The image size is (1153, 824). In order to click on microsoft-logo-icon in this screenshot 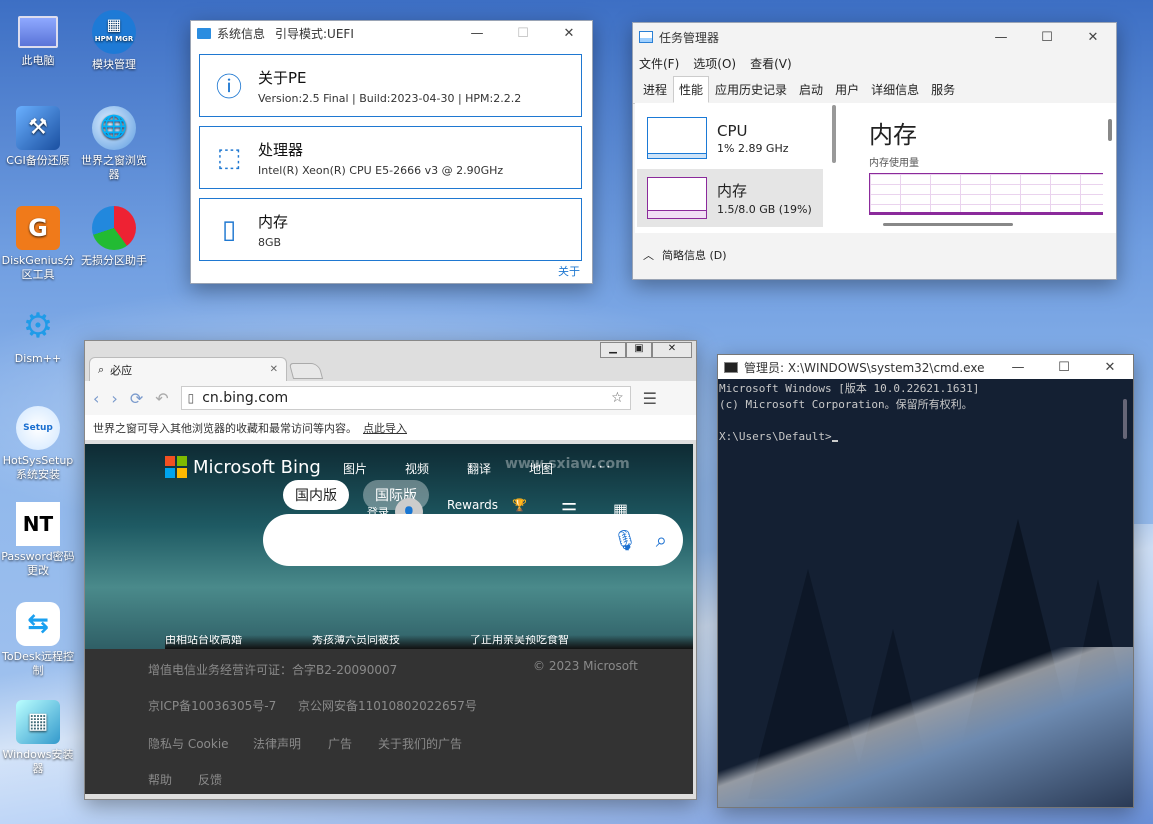, I will do `click(176, 467)`.